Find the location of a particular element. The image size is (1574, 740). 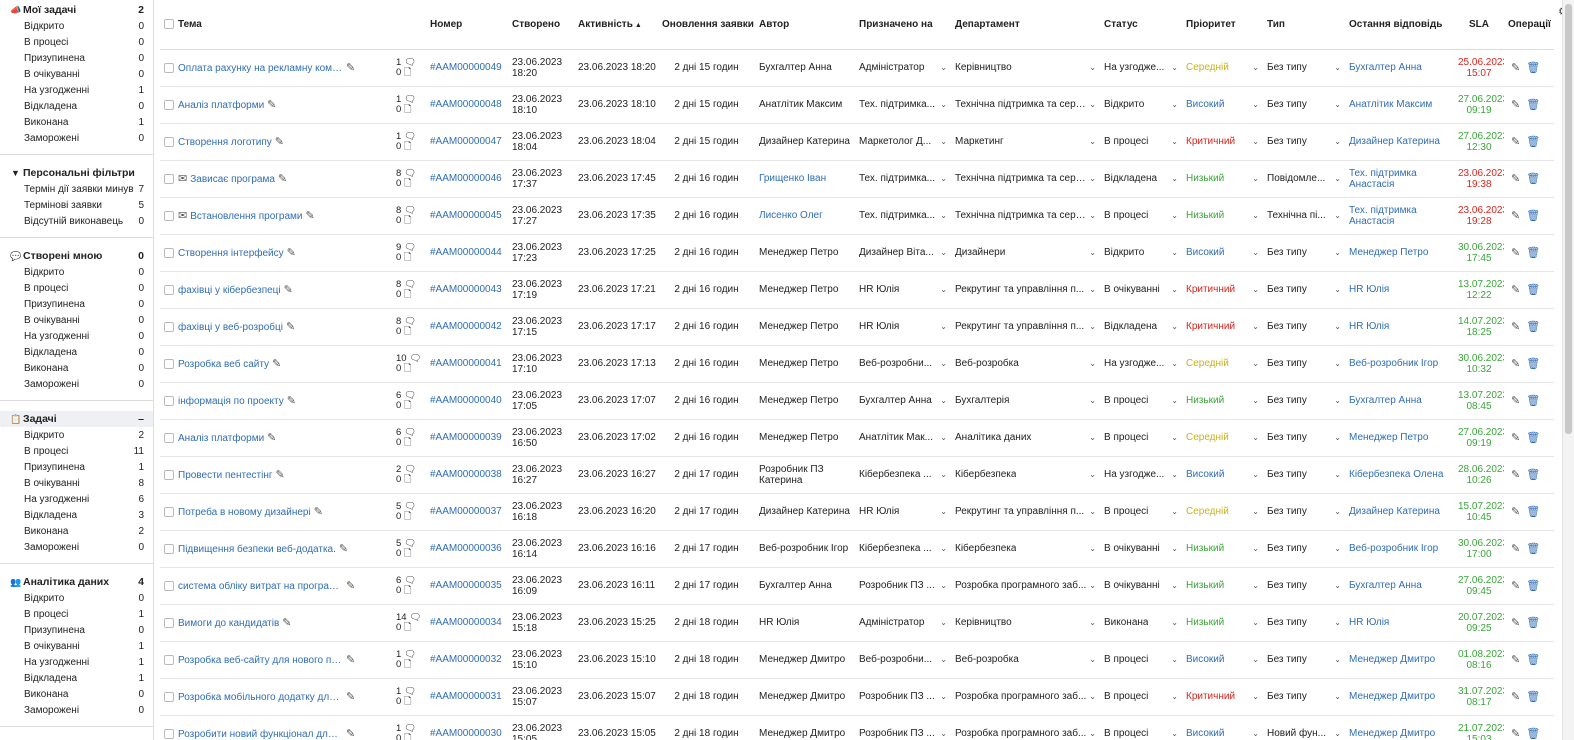

sidebar-item: В процесі 1 is located at coordinates (76, 614).